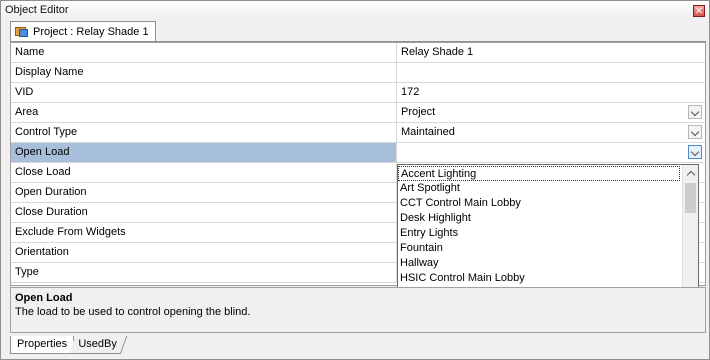  I want to click on dropdown-option: HSIC Control Main Lobby, so click(539, 278).